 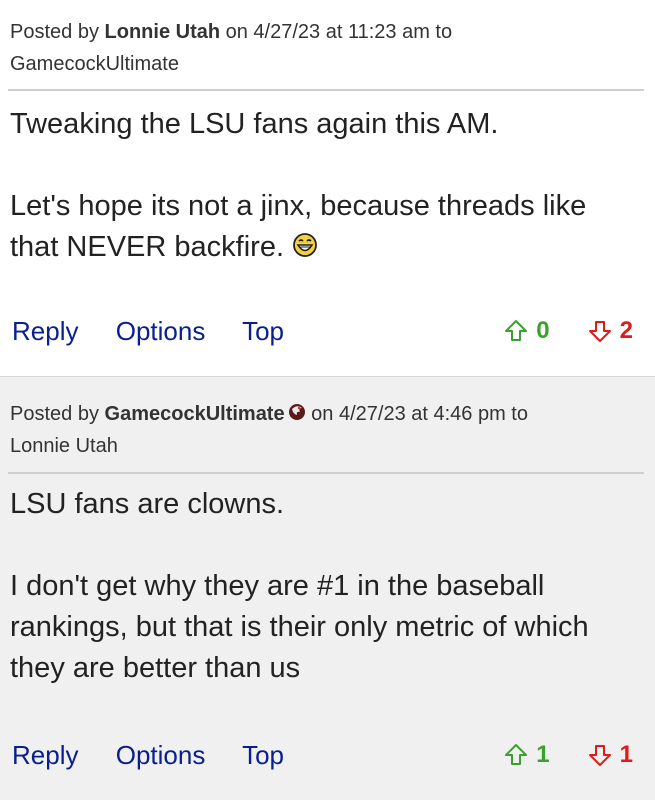 What do you see at coordinates (419, 414) in the screenshot?
I see `post-date: on 4/27/23 at 4:46 pm to` at bounding box center [419, 414].